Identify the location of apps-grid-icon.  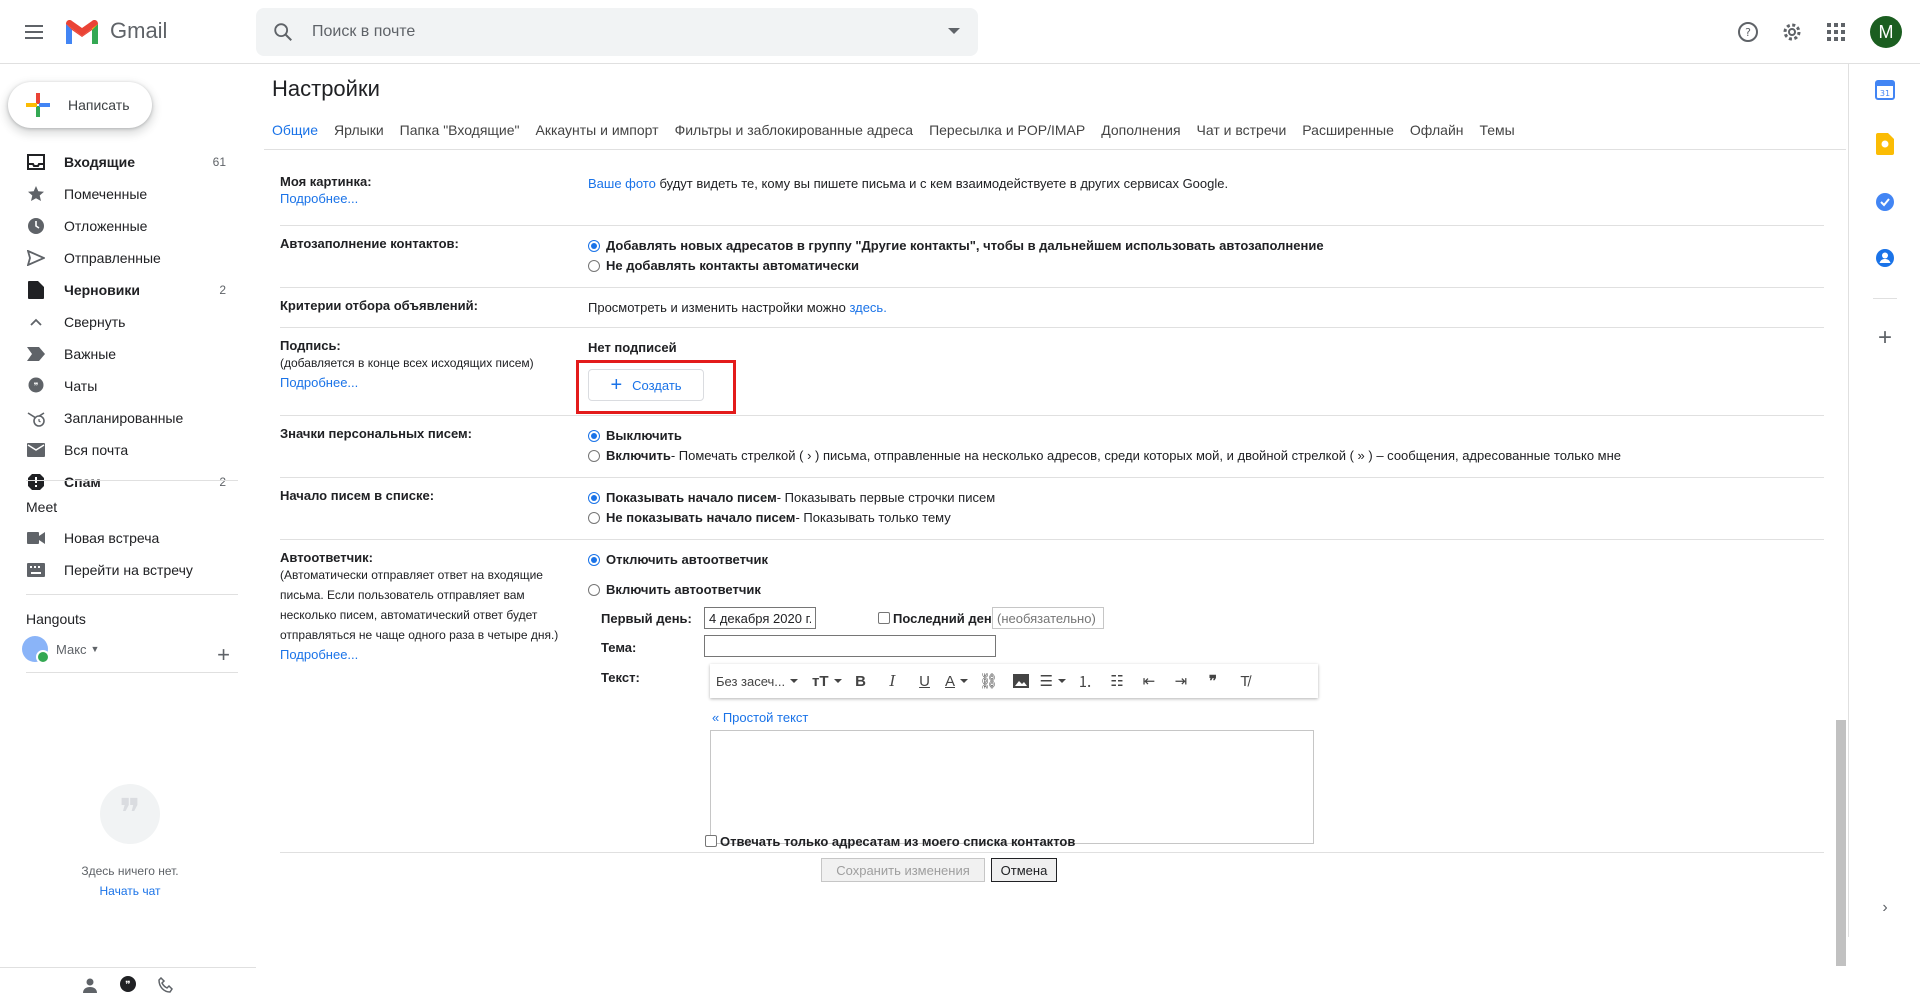
(1836, 32).